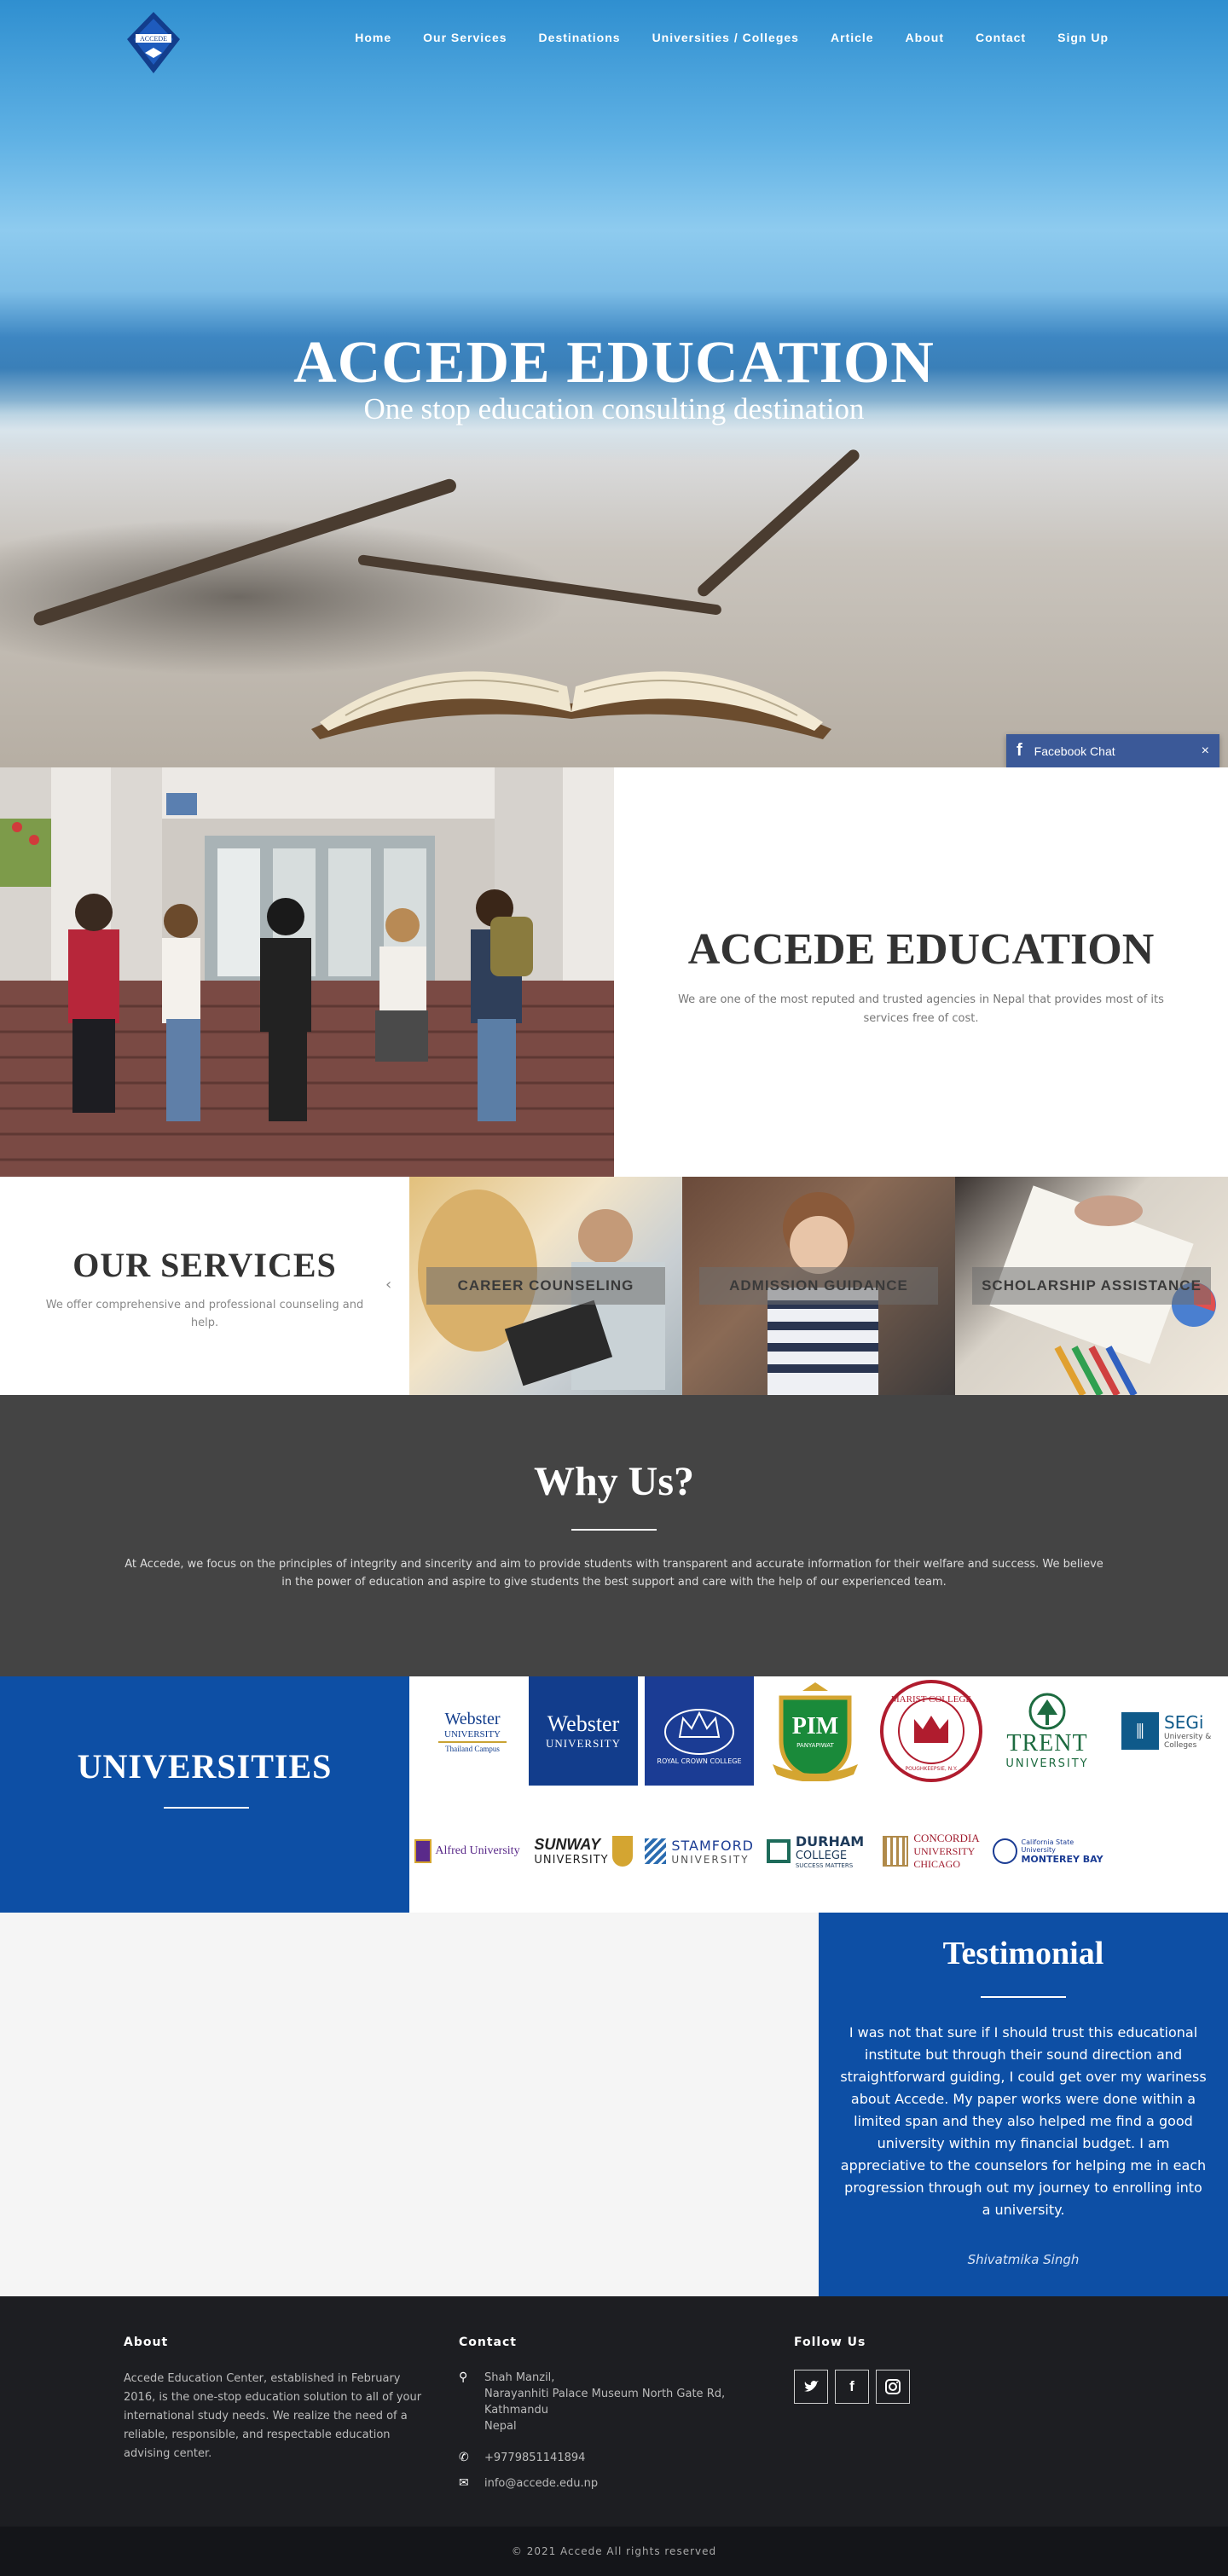  Describe the element at coordinates (699, 1731) in the screenshot. I see `university-logo-royal-crown-college: ROYAL CROWN COLLEGE` at that location.